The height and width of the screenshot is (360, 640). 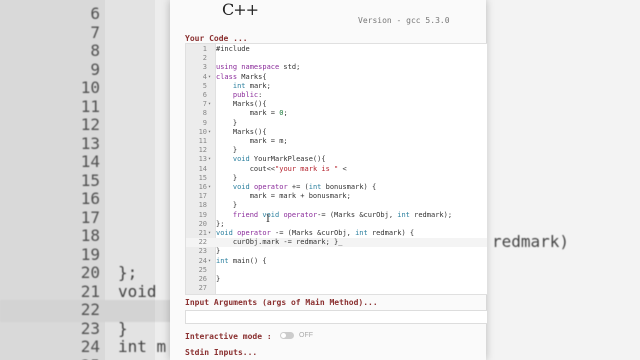 I want to click on code-text: class Marks{, so click(x=241, y=76).